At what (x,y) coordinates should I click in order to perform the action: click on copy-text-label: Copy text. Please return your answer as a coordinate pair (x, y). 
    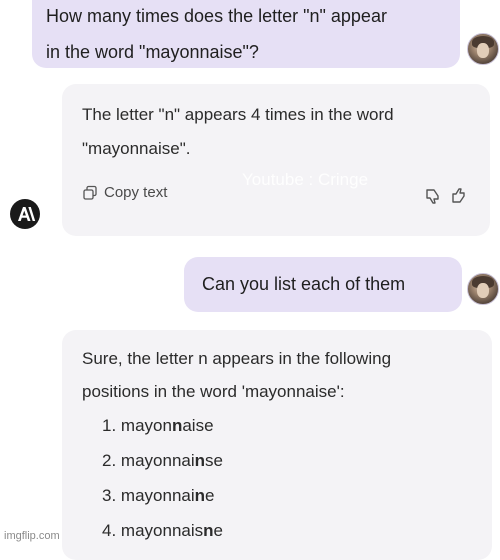
    Looking at the image, I should click on (136, 192).